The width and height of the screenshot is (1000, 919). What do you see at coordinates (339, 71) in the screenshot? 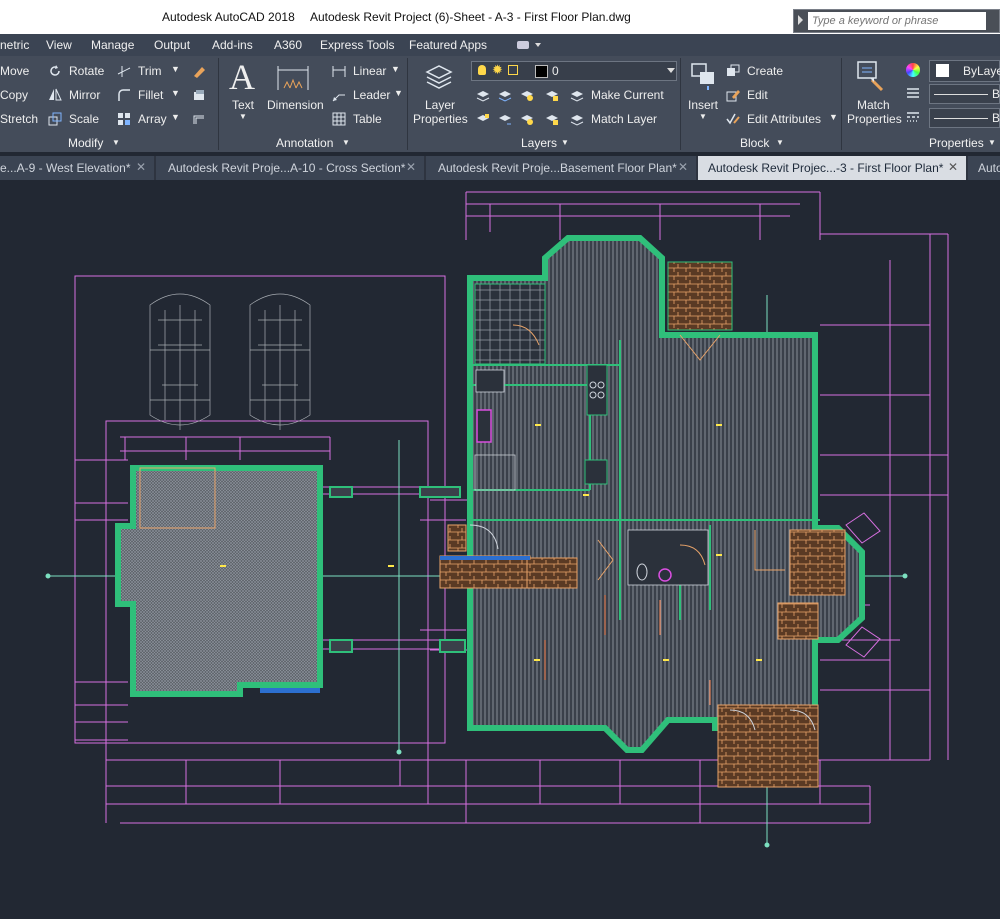
I see `linear-dimension-icon` at bounding box center [339, 71].